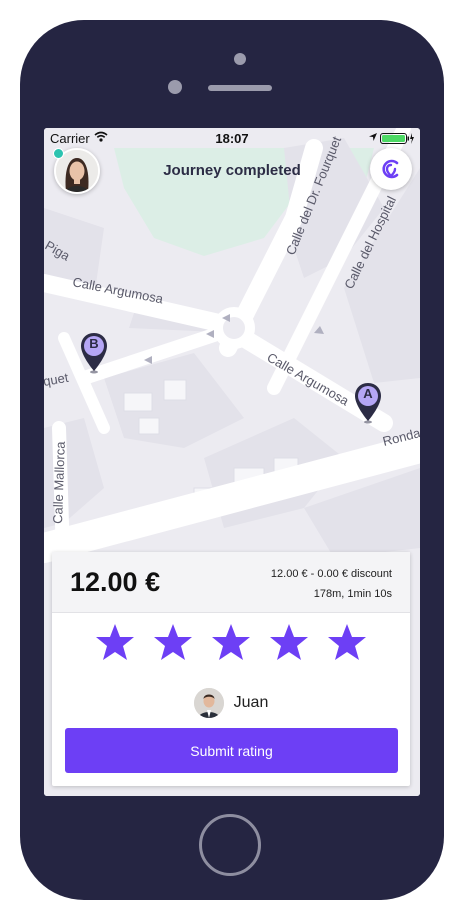 This screenshot has height=920, width=464. I want to click on online-status-indicator, so click(58, 153).